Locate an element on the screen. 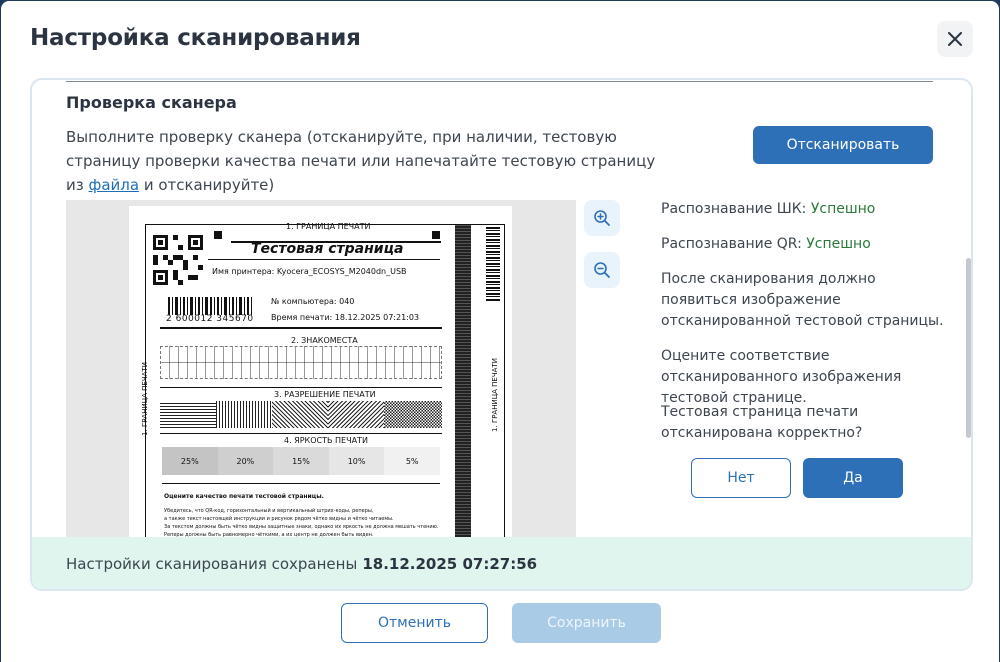  brightness-strip: 25% 20% 15% 10% 5% is located at coordinates (301, 461).